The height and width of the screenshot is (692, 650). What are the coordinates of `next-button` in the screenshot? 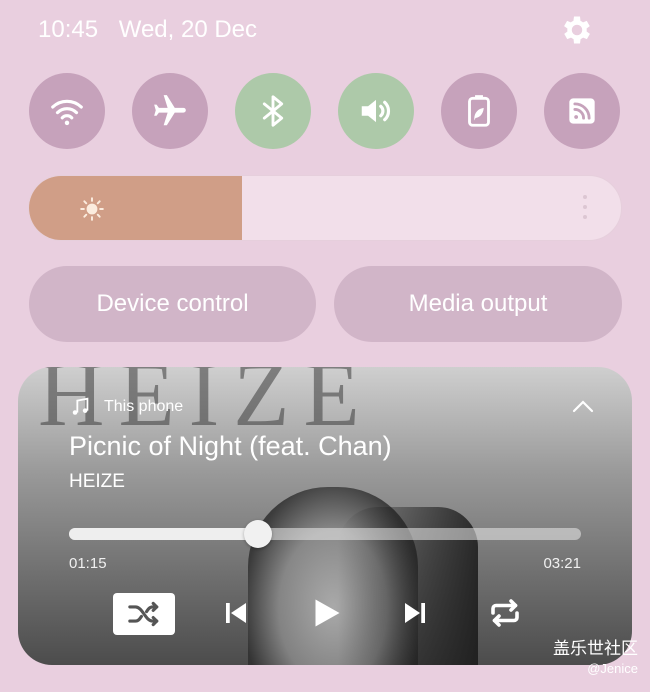 It's located at (415, 613).